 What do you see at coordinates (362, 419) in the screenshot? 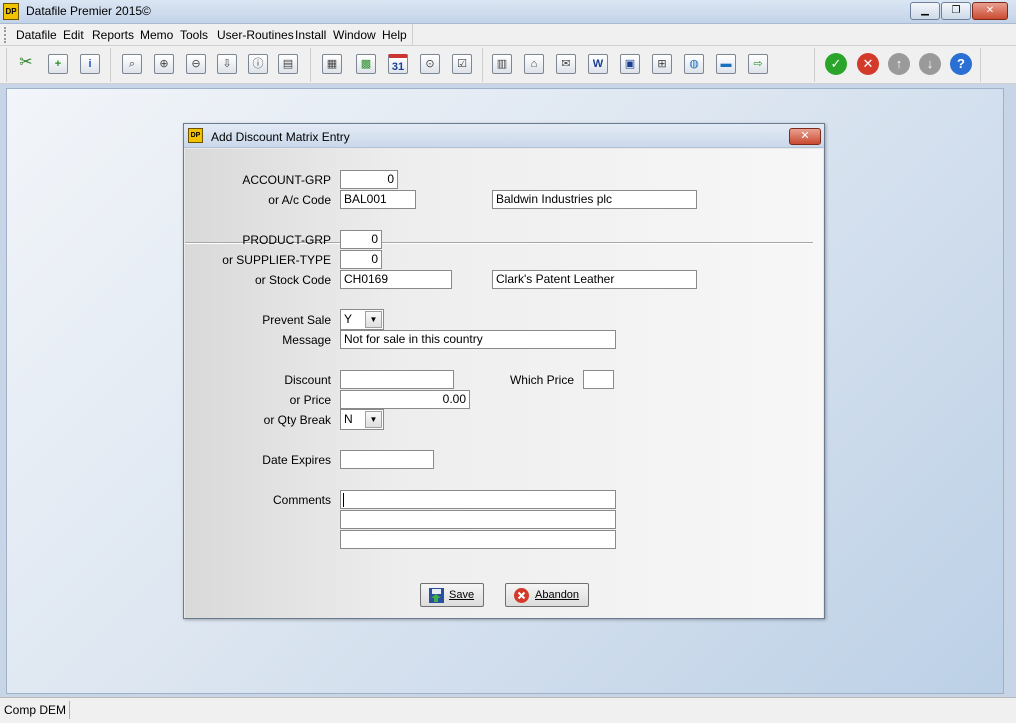
I see `qty-break-dropdown: N ▼` at bounding box center [362, 419].